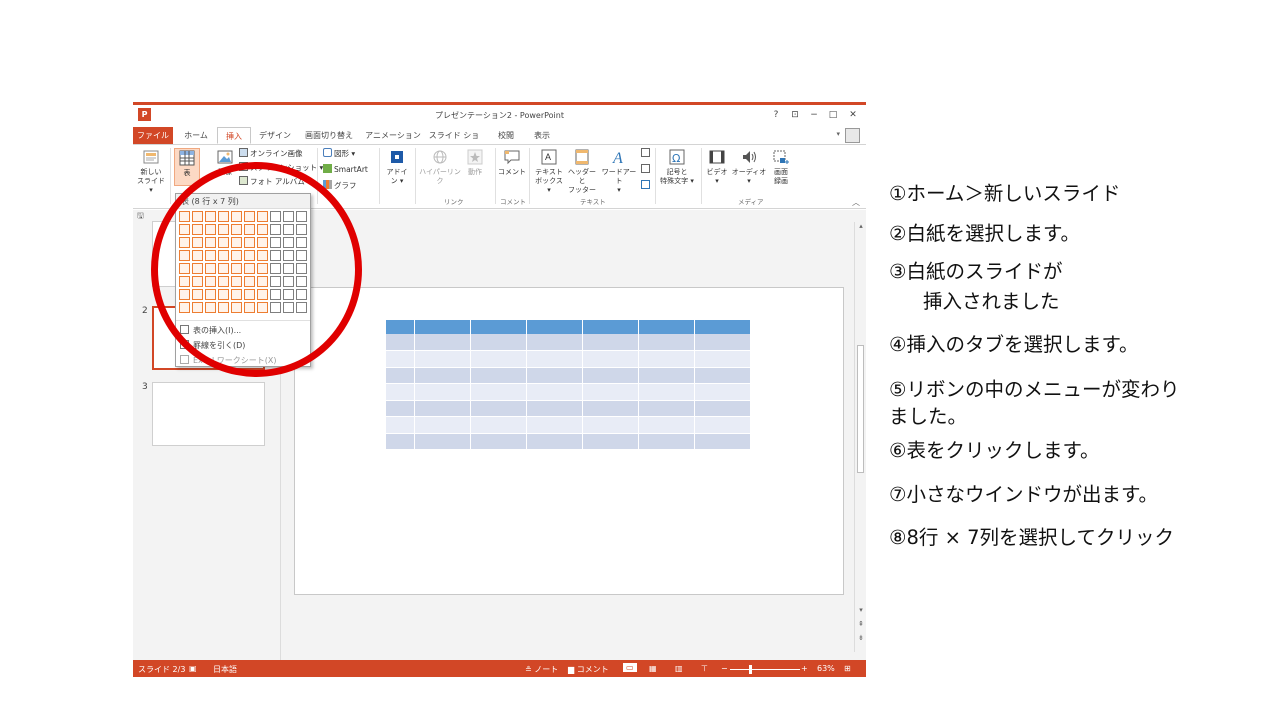  What do you see at coordinates (541, 669) in the screenshot?
I see `notes-button: ≗ ノート` at bounding box center [541, 669].